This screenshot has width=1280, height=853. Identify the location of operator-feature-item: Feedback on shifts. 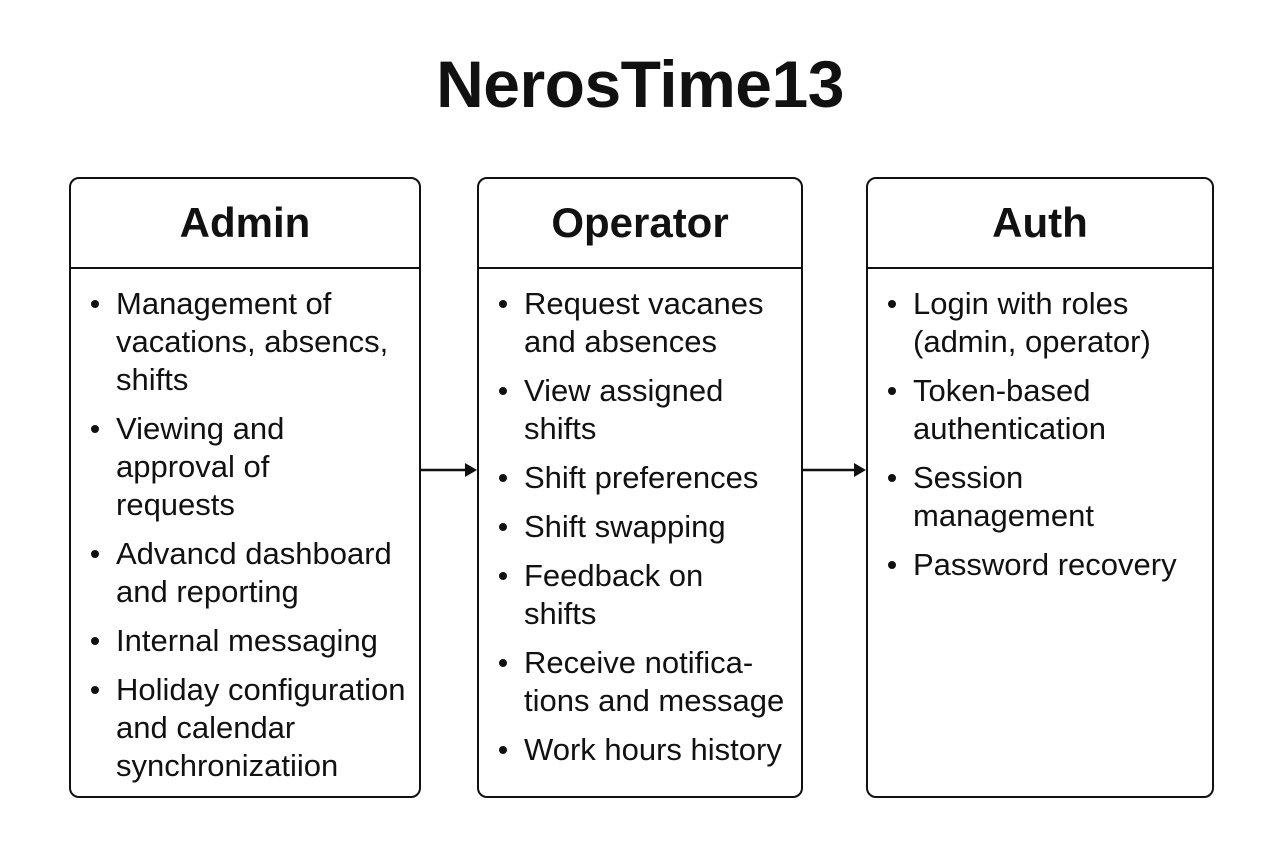
(640, 595).